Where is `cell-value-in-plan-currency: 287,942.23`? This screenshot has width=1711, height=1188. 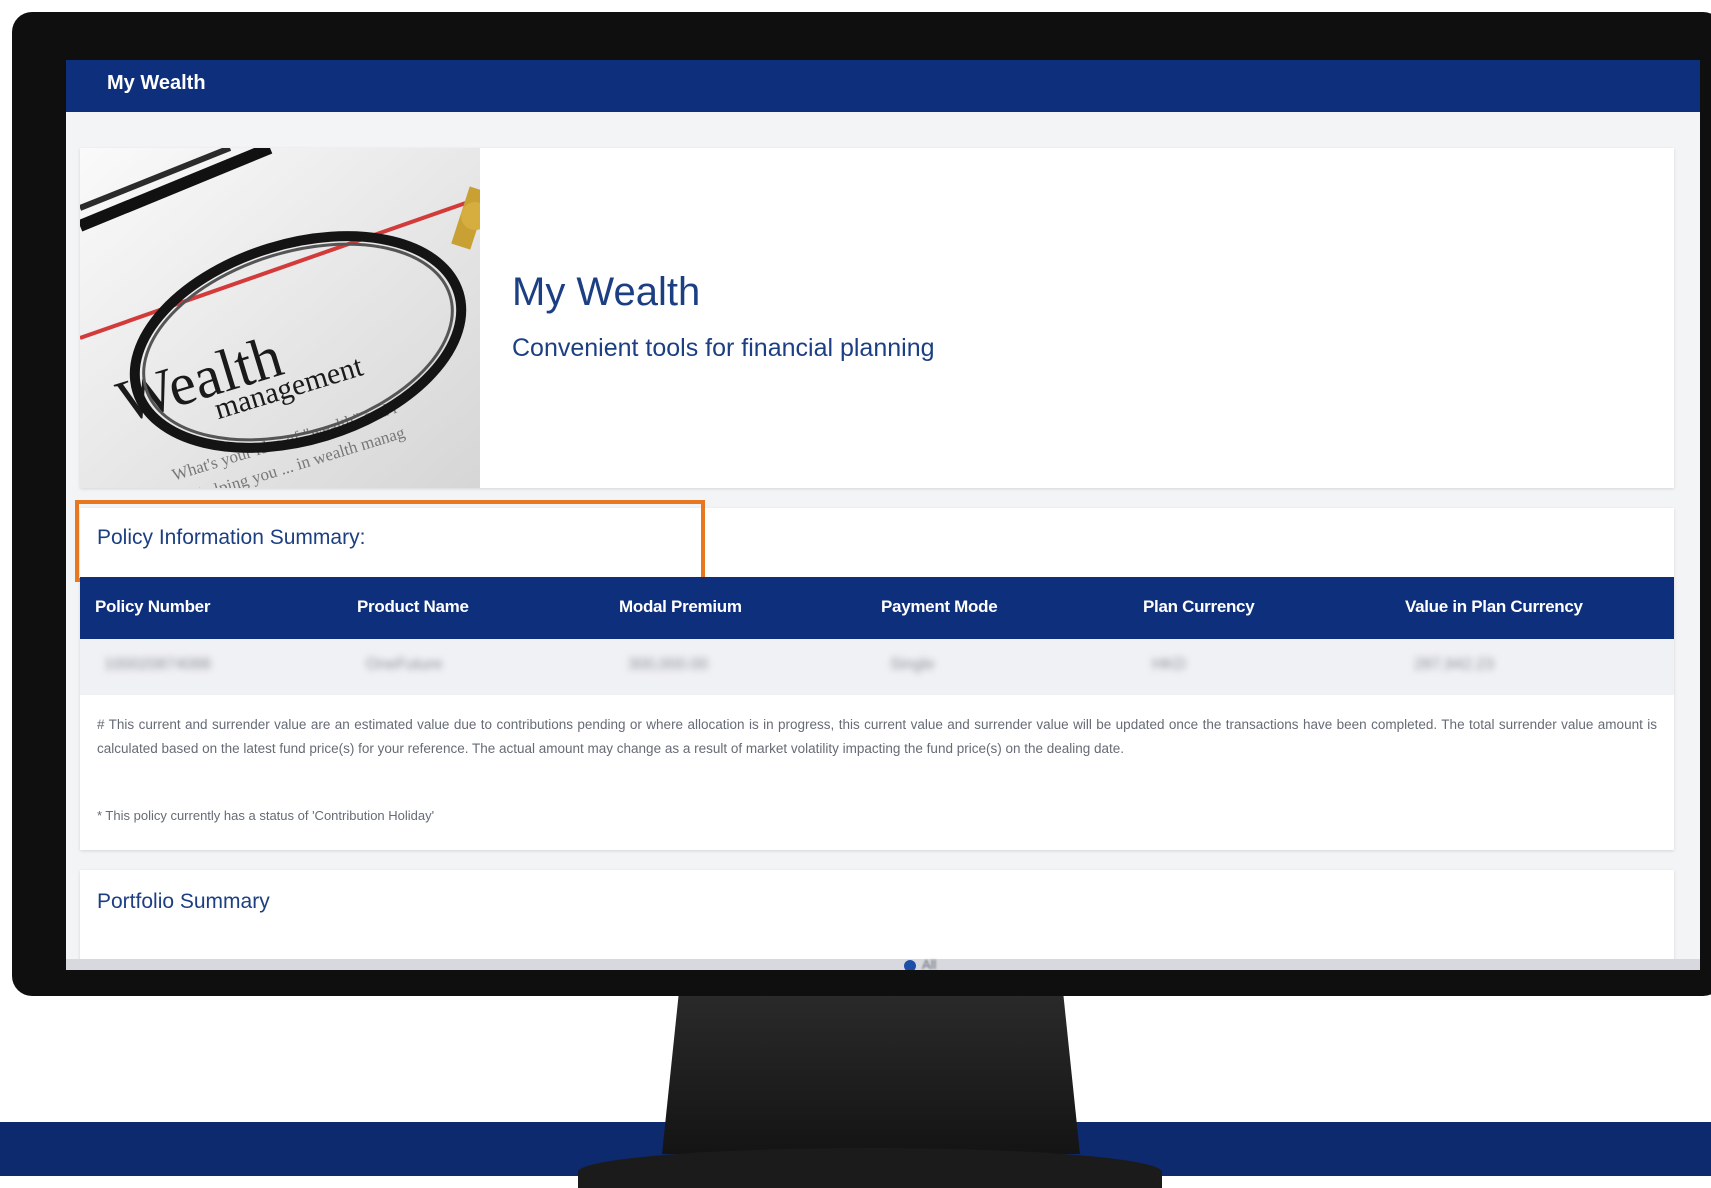 cell-value-in-plan-currency: 287,942.23 is located at coordinates (1454, 664).